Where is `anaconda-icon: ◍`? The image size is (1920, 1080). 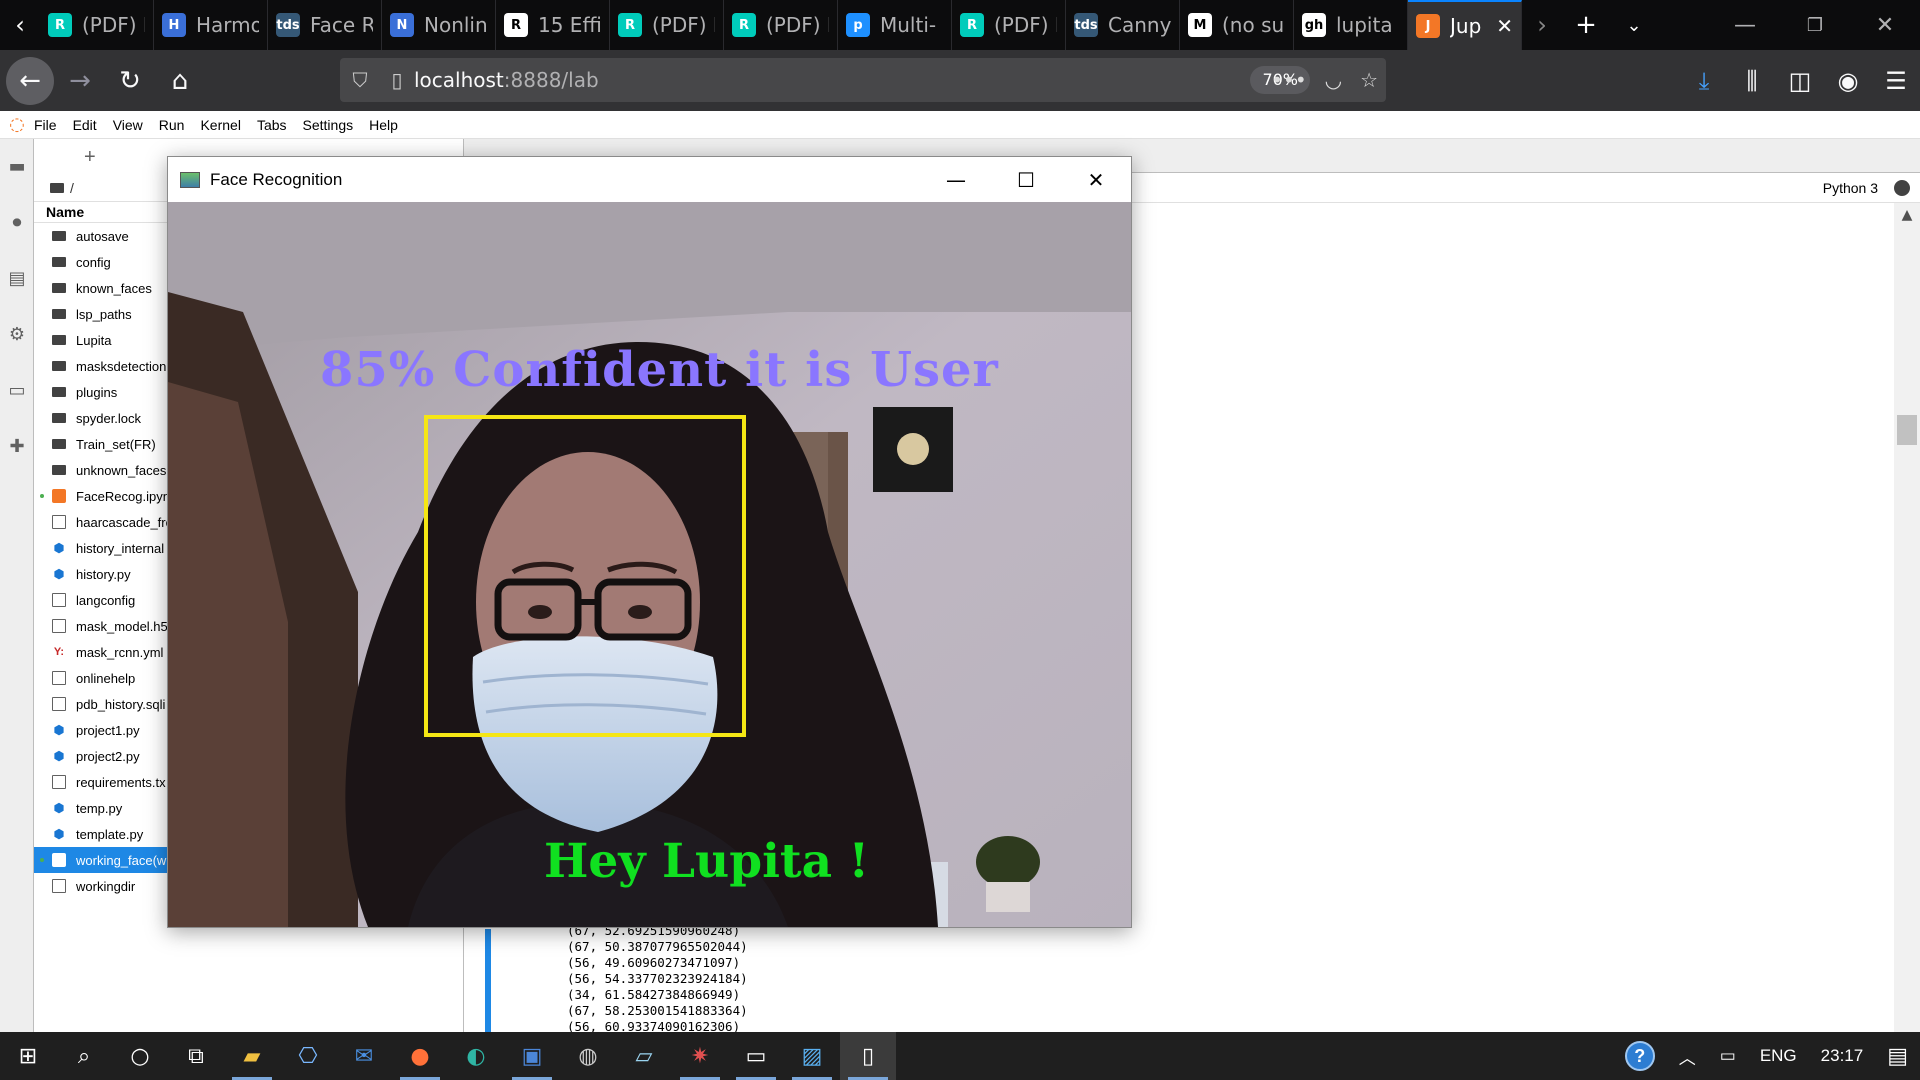 anaconda-icon: ◍ is located at coordinates (588, 1056).